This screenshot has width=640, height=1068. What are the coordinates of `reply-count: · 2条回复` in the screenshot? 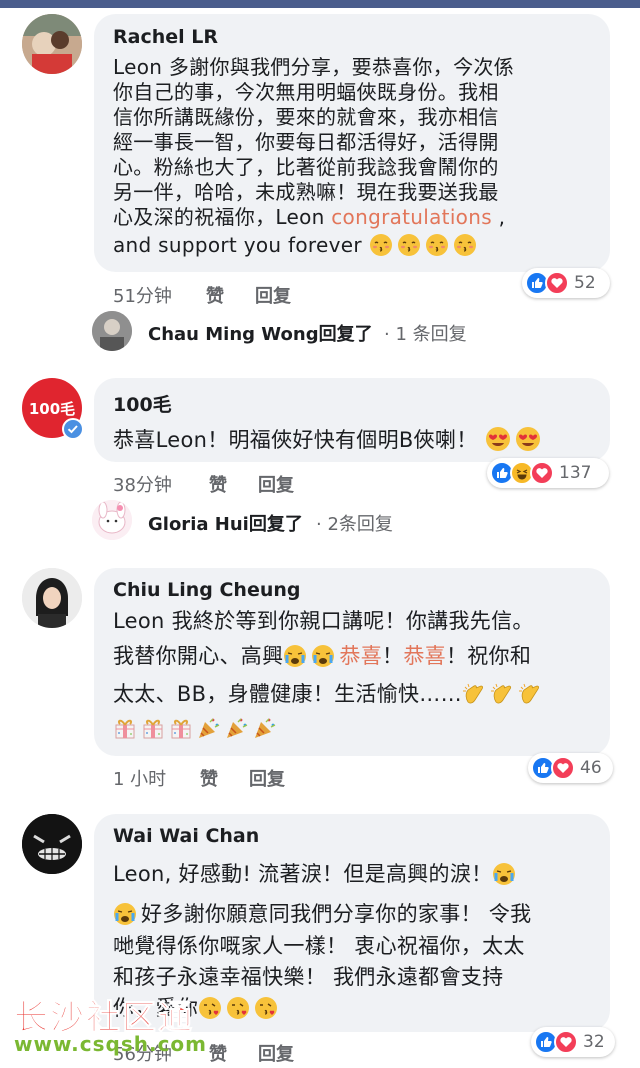 It's located at (354, 523).